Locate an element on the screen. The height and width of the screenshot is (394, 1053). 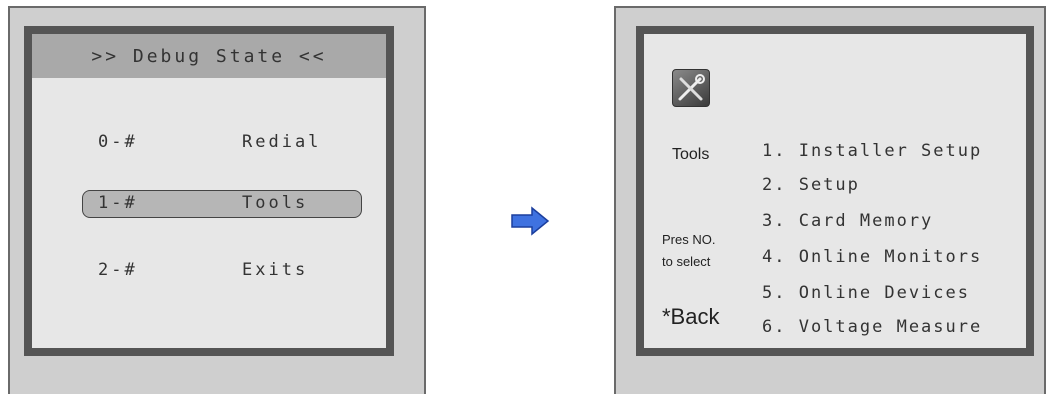
back-option: *Back is located at coordinates (690, 317).